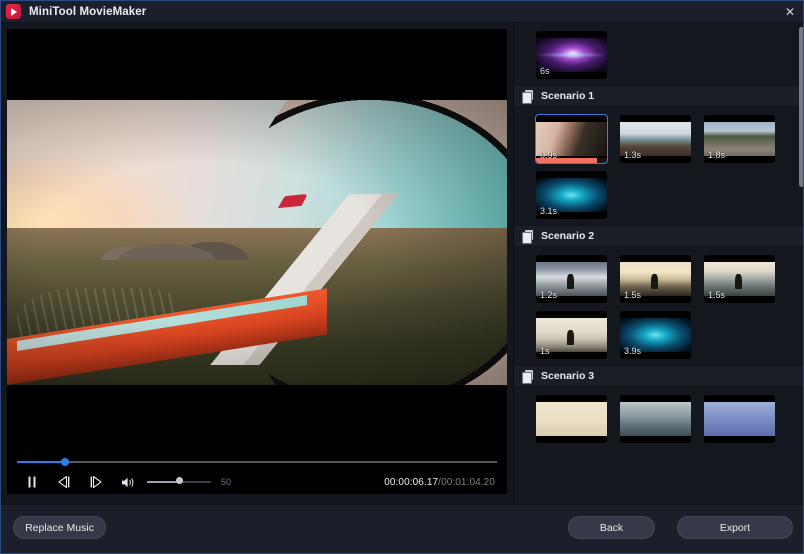 This screenshot has width=804, height=554. I want to click on section-header: Scenario 3, so click(658, 376).